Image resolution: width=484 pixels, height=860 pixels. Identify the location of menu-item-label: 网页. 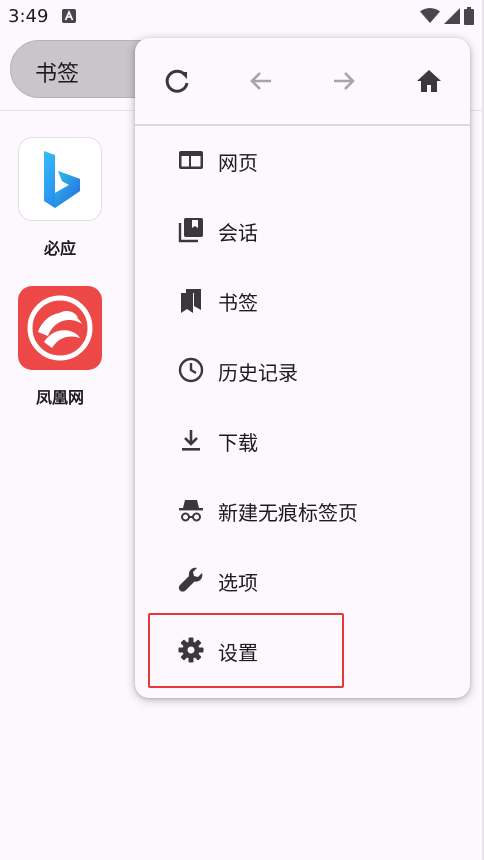
(238, 163).